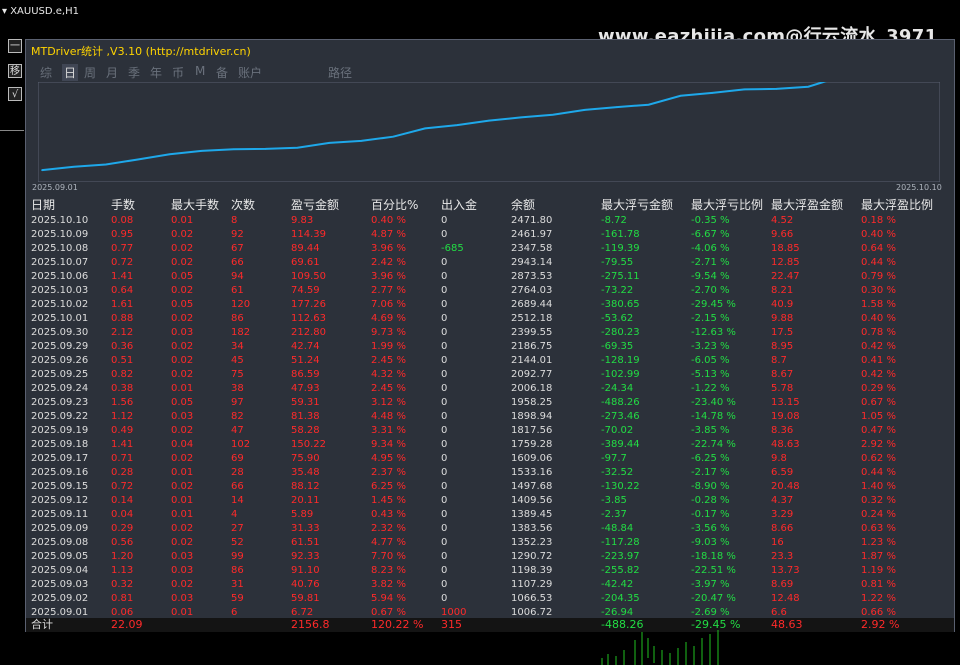 The width and height of the screenshot is (960, 665). Describe the element at coordinates (178, 72) in the screenshot. I see `tab-6: 币` at that location.